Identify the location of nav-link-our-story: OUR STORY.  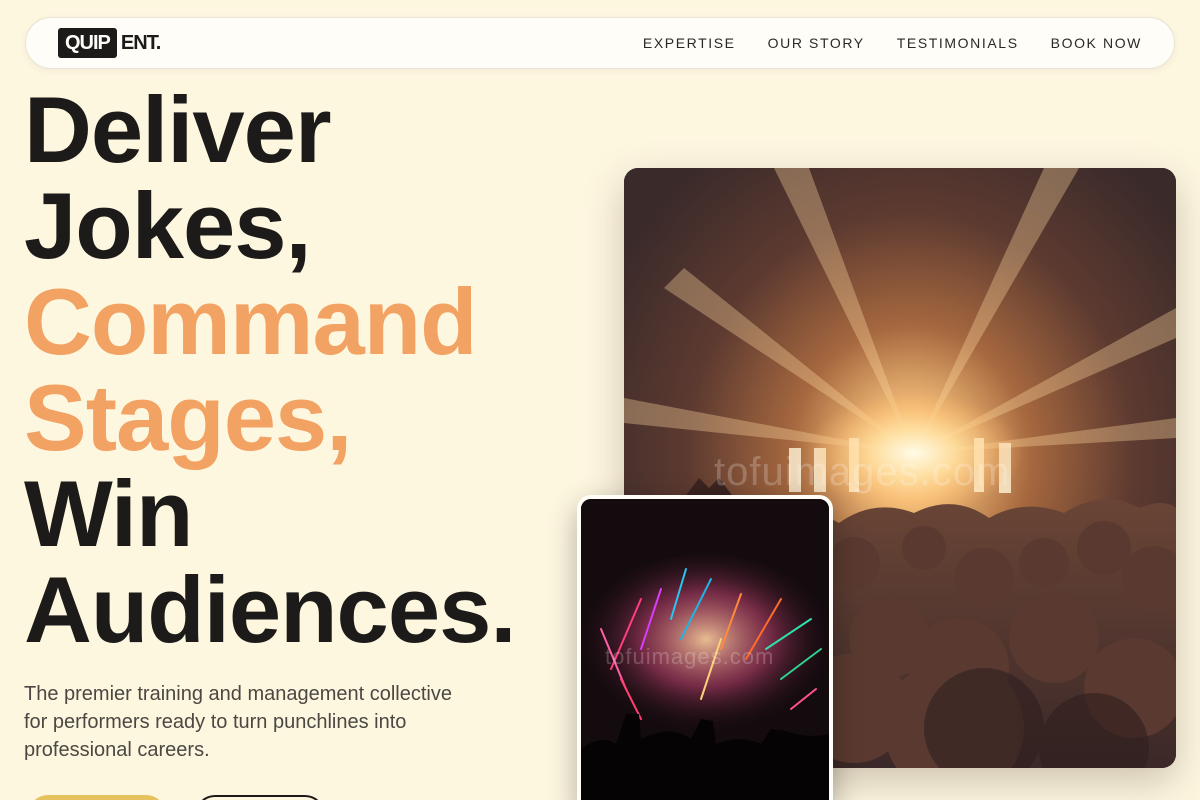
(816, 43).